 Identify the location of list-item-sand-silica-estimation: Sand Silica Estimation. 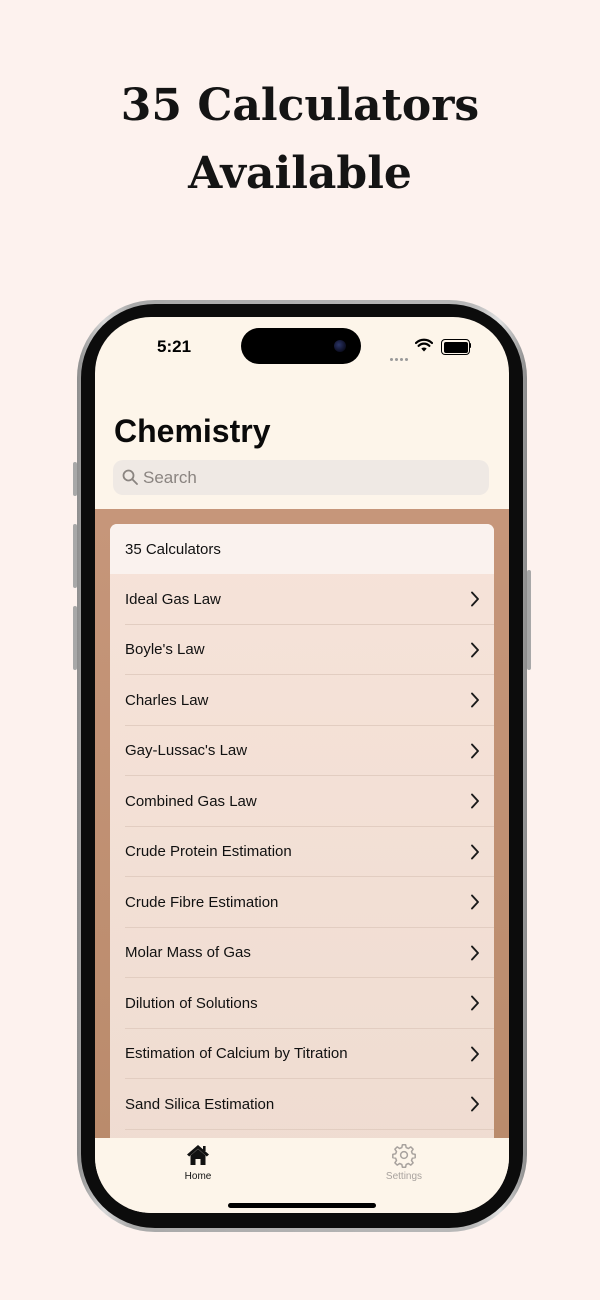
(302, 1104).